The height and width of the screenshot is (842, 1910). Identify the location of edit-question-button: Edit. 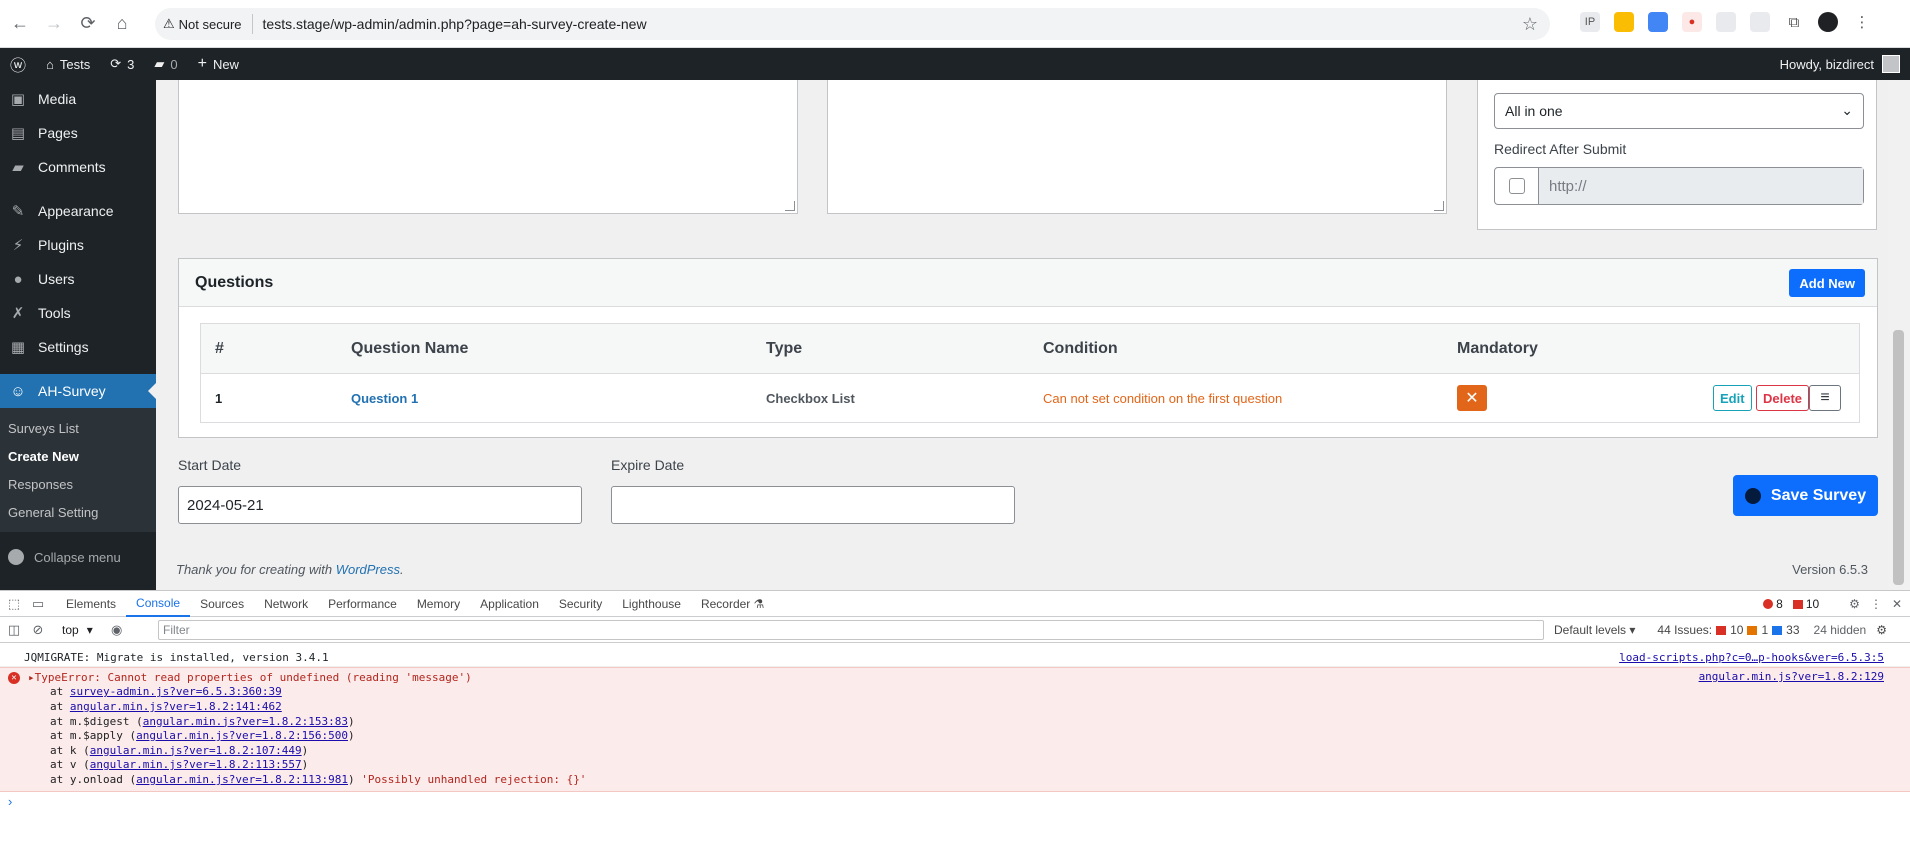
(1732, 398).